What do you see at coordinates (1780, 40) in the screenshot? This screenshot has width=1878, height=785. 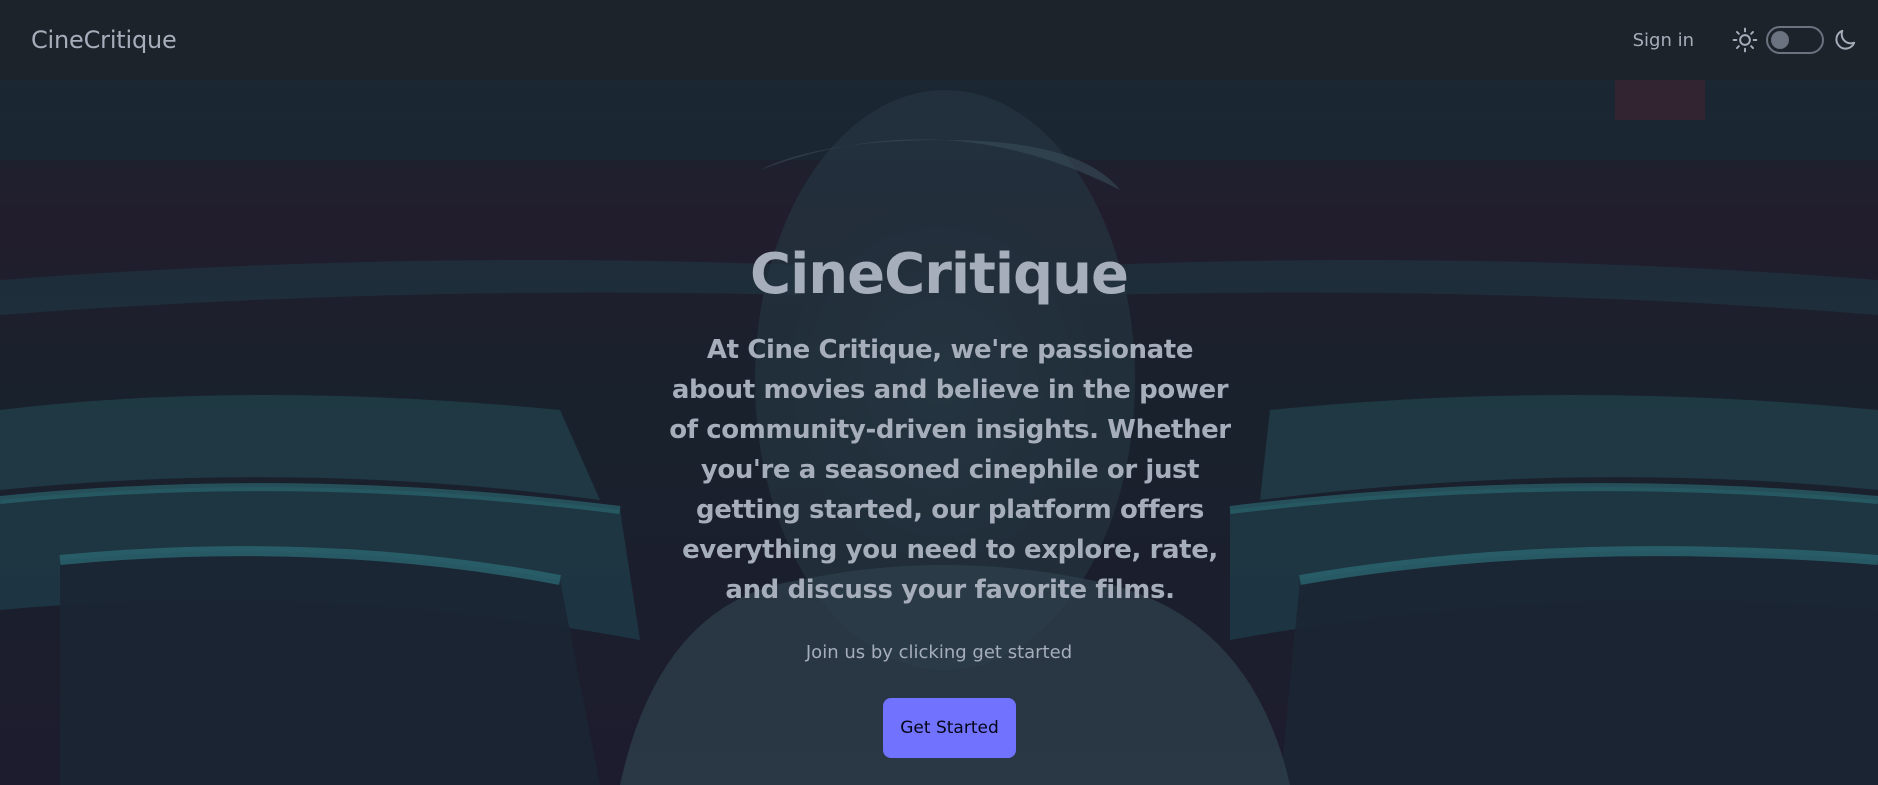 I see `theme-toggle-knob` at bounding box center [1780, 40].